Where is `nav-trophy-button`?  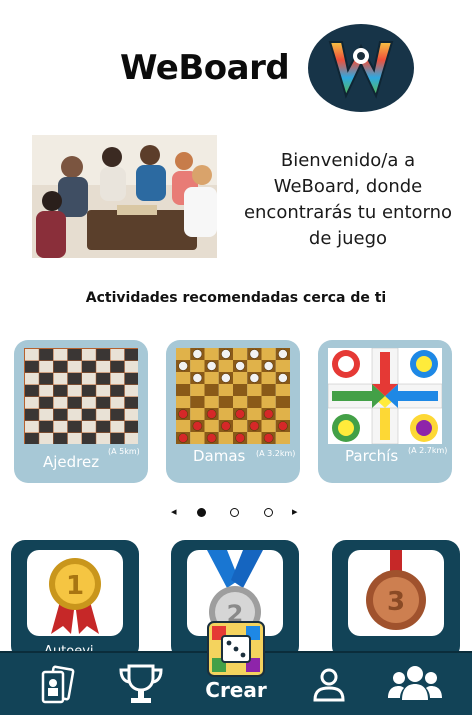
nav-trophy-button is located at coordinates (141, 684).